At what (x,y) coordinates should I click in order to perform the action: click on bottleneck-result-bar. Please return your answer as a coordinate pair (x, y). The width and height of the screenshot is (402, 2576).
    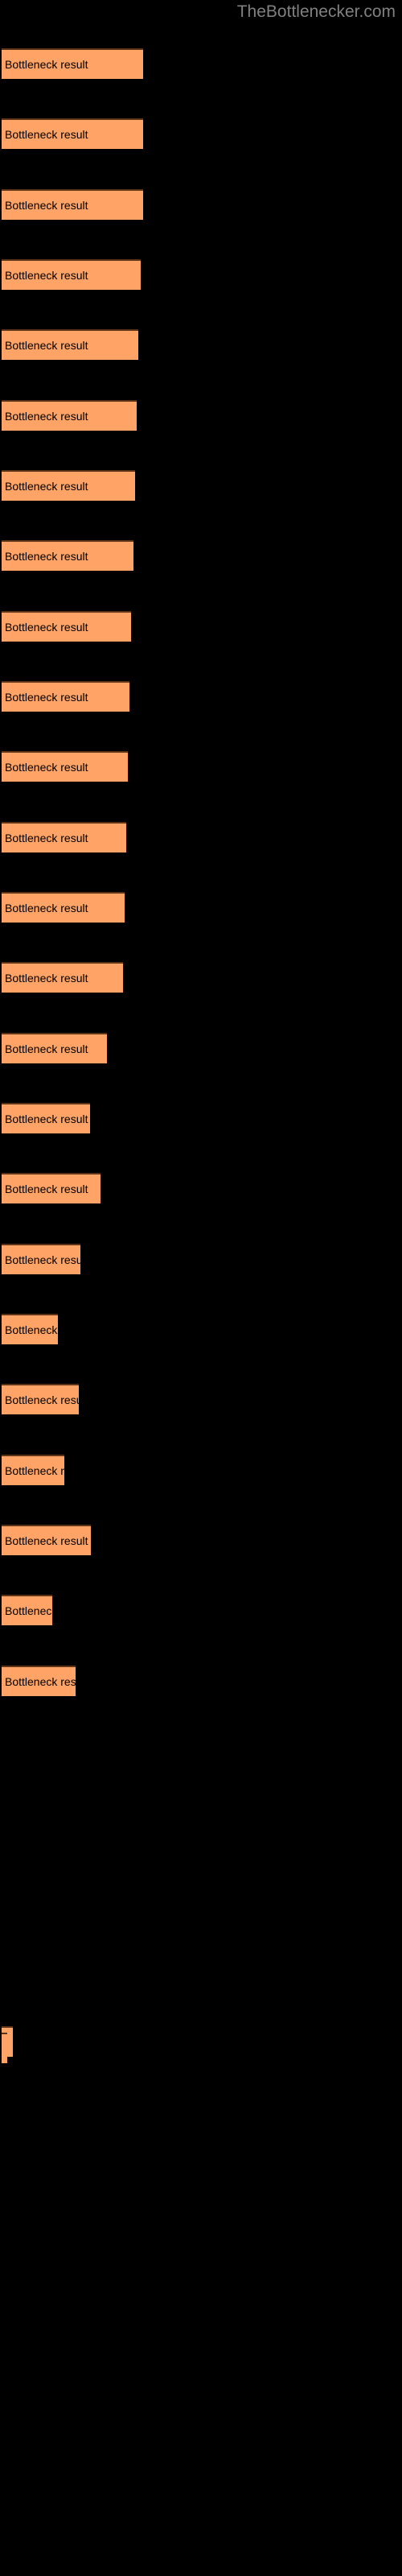
    Looking at the image, I should click on (4, 2048).